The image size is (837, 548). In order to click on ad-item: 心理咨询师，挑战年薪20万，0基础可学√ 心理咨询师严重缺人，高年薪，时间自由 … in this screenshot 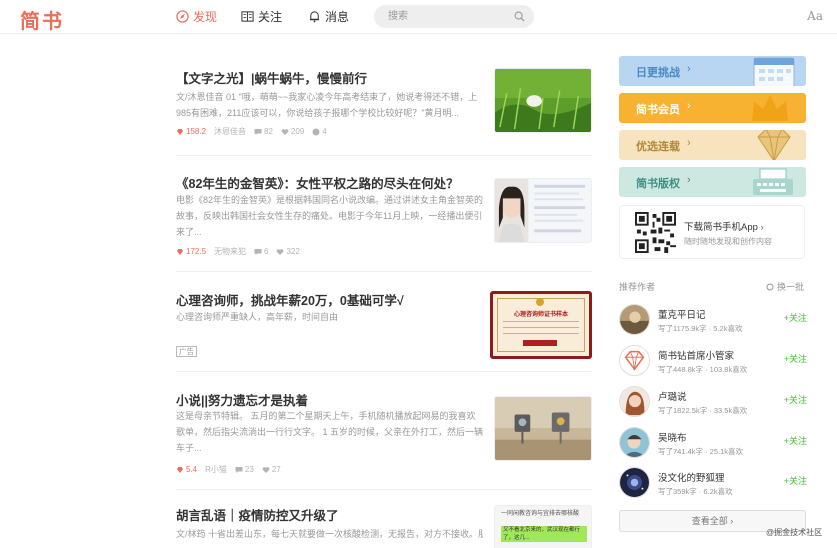, I will do `click(384, 322)`.